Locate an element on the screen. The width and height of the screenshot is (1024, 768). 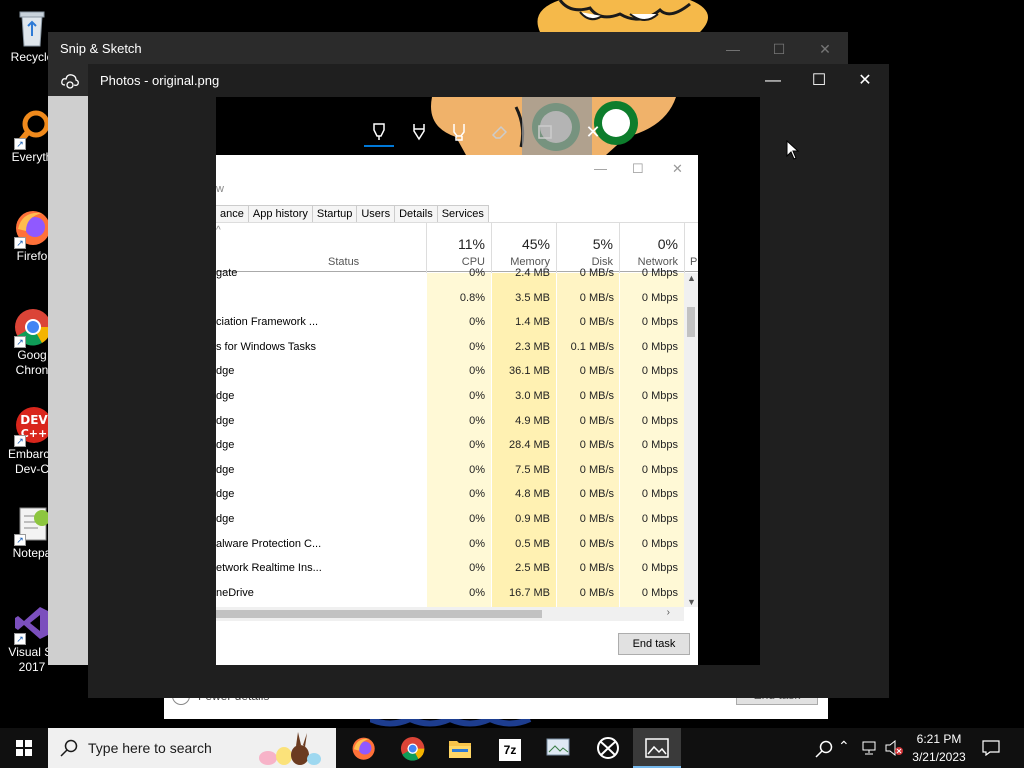
taskbar-photos is located at coordinates (657, 748).